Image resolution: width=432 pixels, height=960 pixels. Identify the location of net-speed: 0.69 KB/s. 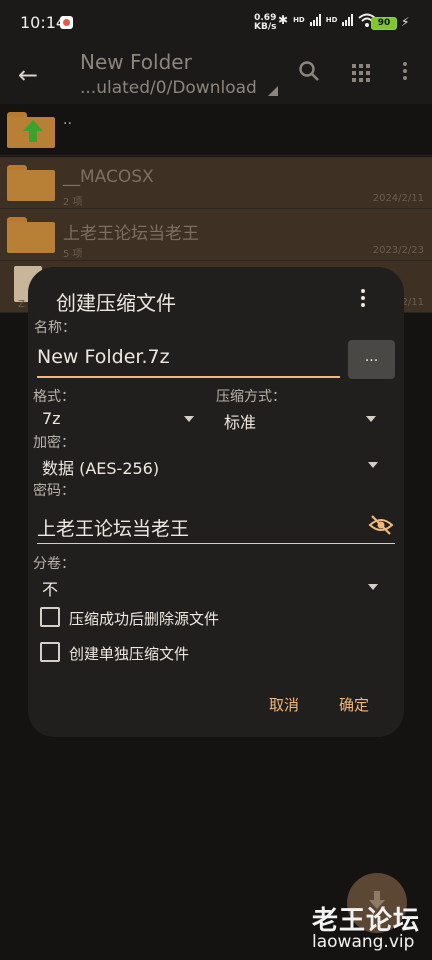
(265, 23).